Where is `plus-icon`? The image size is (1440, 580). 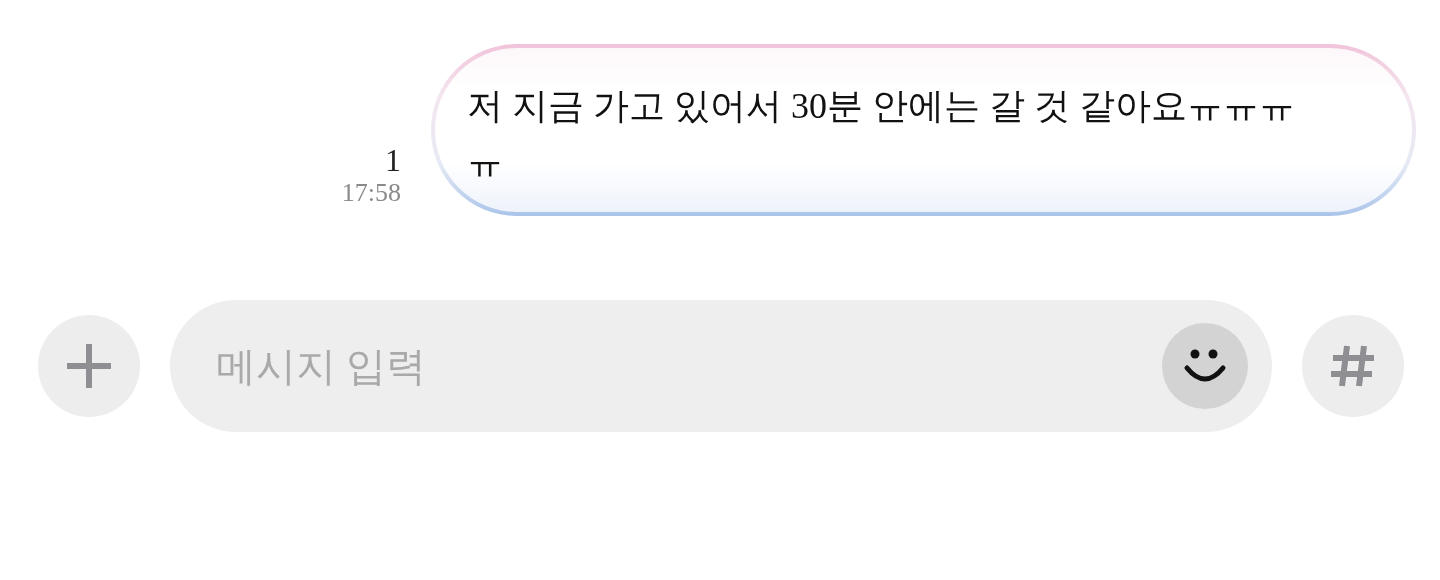 plus-icon is located at coordinates (89, 366).